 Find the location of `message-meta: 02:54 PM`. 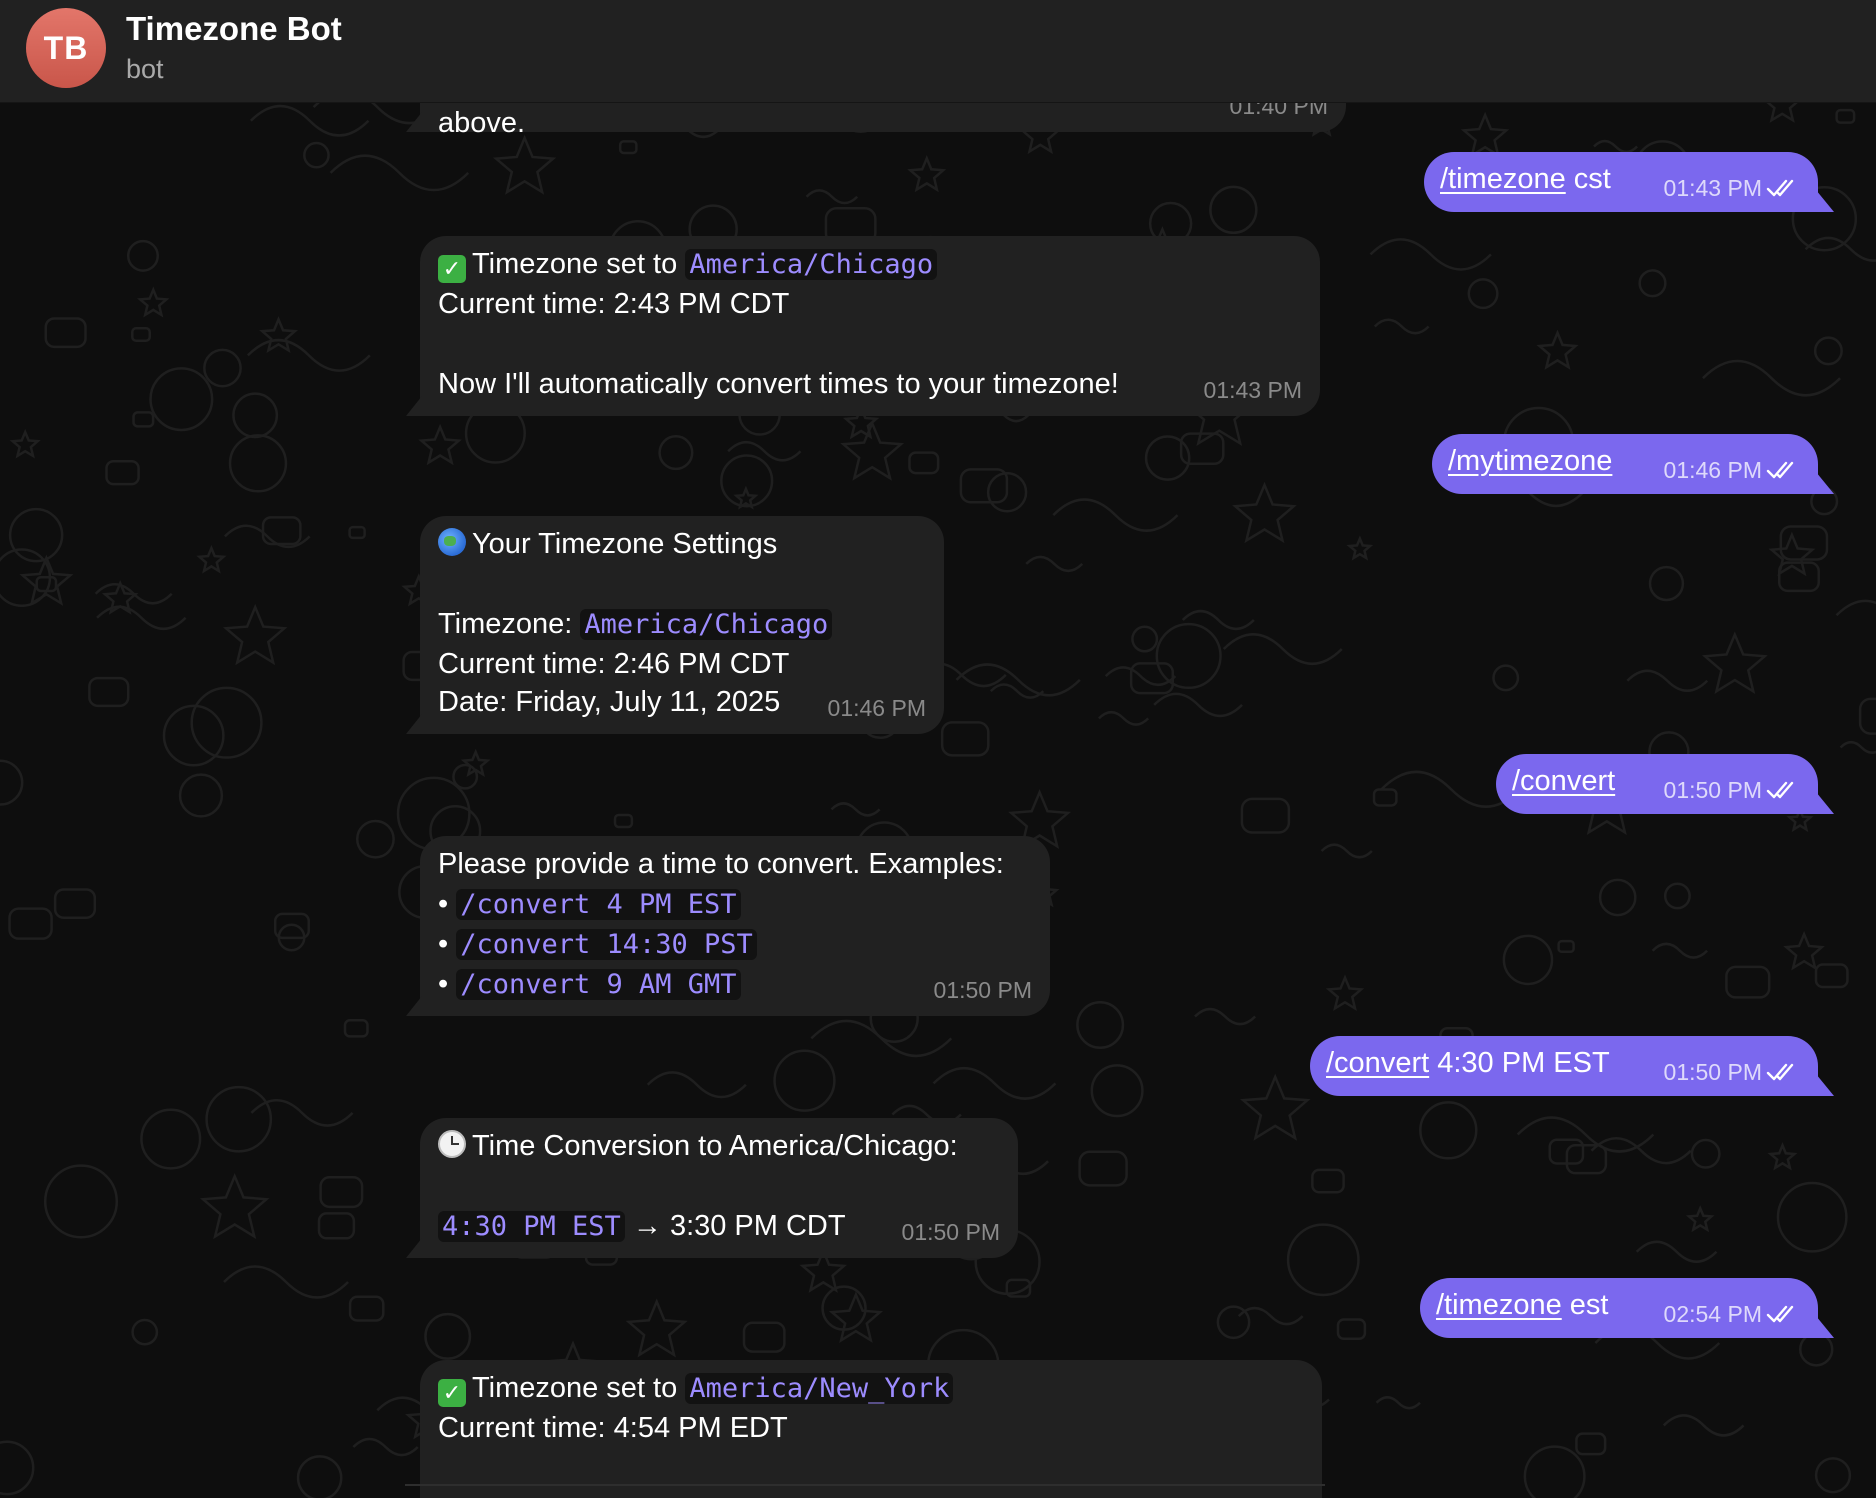

message-meta: 02:54 PM is located at coordinates (1732, 1314).